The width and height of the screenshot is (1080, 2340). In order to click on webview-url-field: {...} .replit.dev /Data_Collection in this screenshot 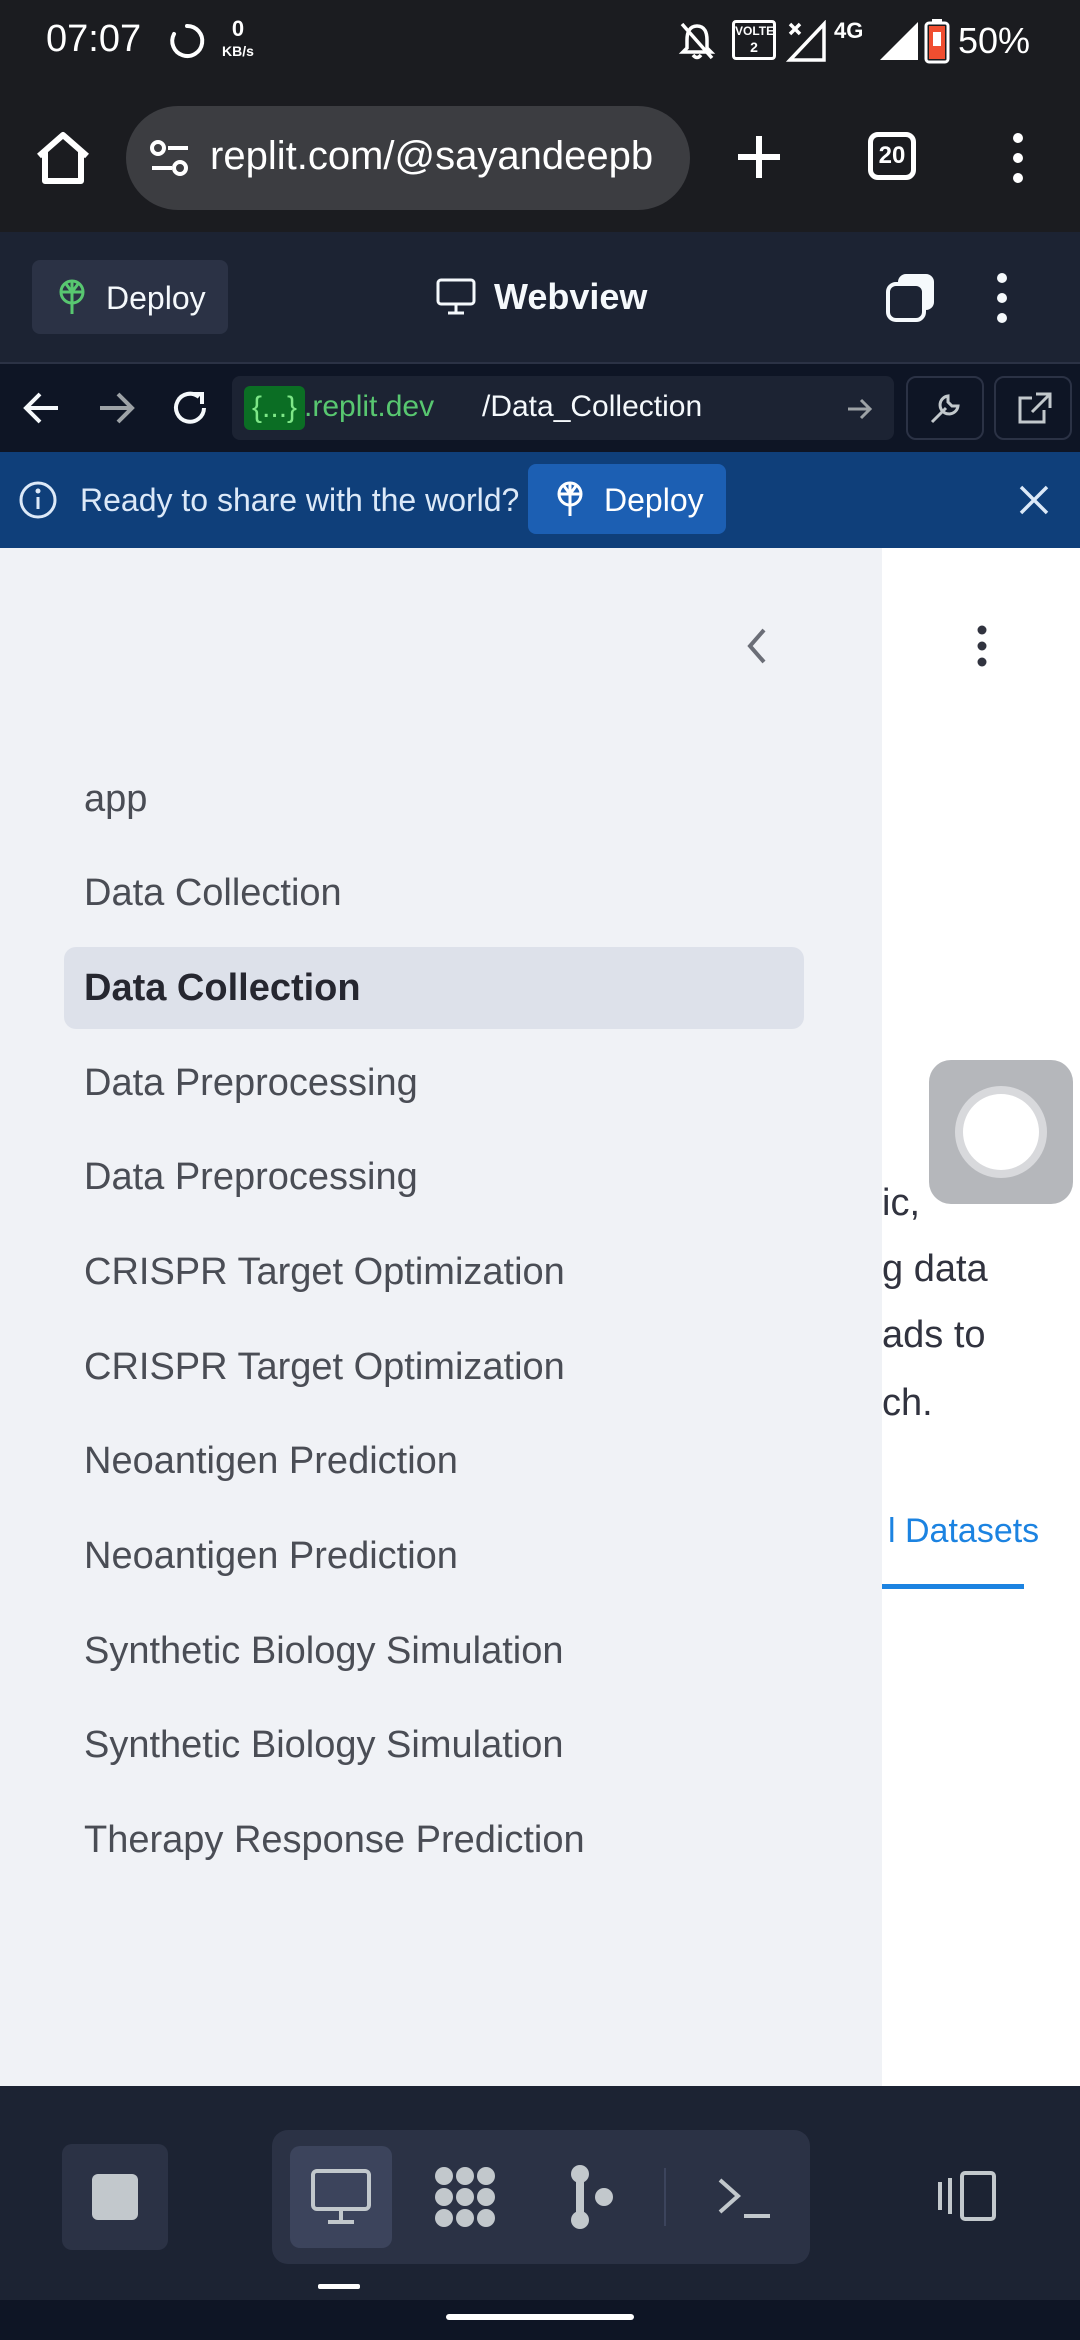, I will do `click(563, 408)`.